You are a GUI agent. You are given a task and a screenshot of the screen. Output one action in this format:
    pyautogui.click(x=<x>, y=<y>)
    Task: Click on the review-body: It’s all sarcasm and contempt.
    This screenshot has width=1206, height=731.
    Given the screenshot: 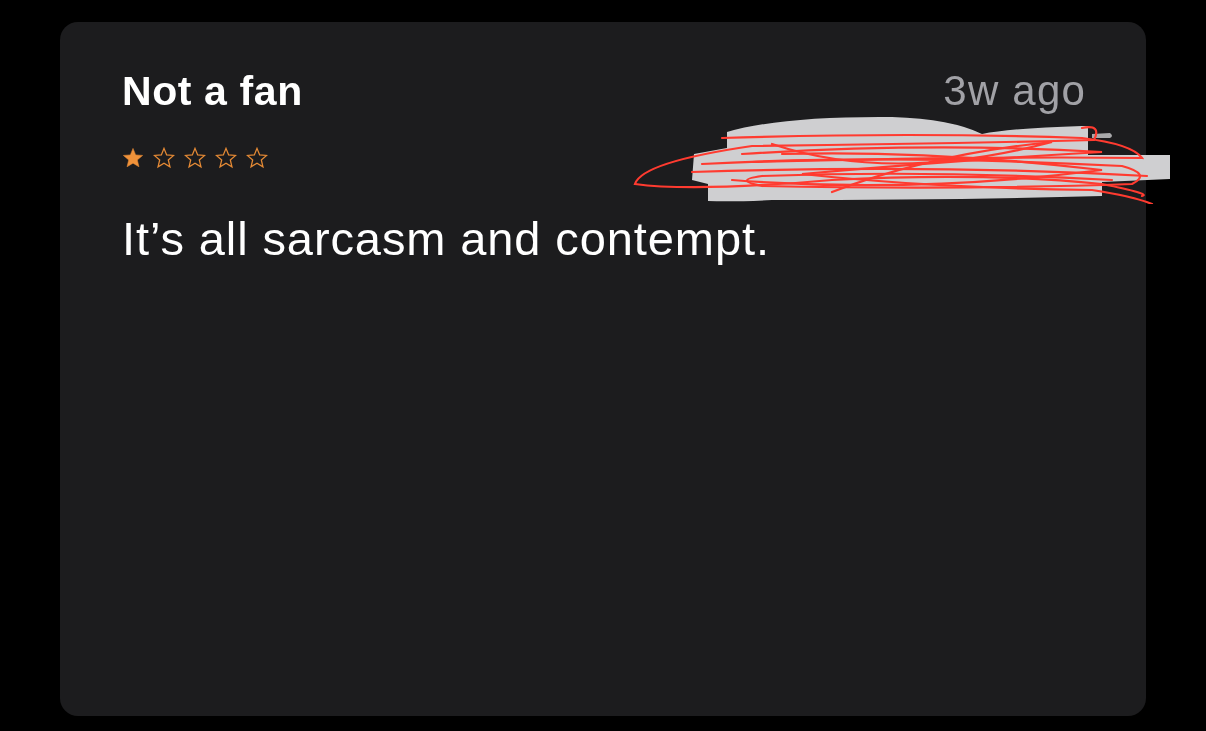 What is the action you would take?
    pyautogui.click(x=446, y=239)
    